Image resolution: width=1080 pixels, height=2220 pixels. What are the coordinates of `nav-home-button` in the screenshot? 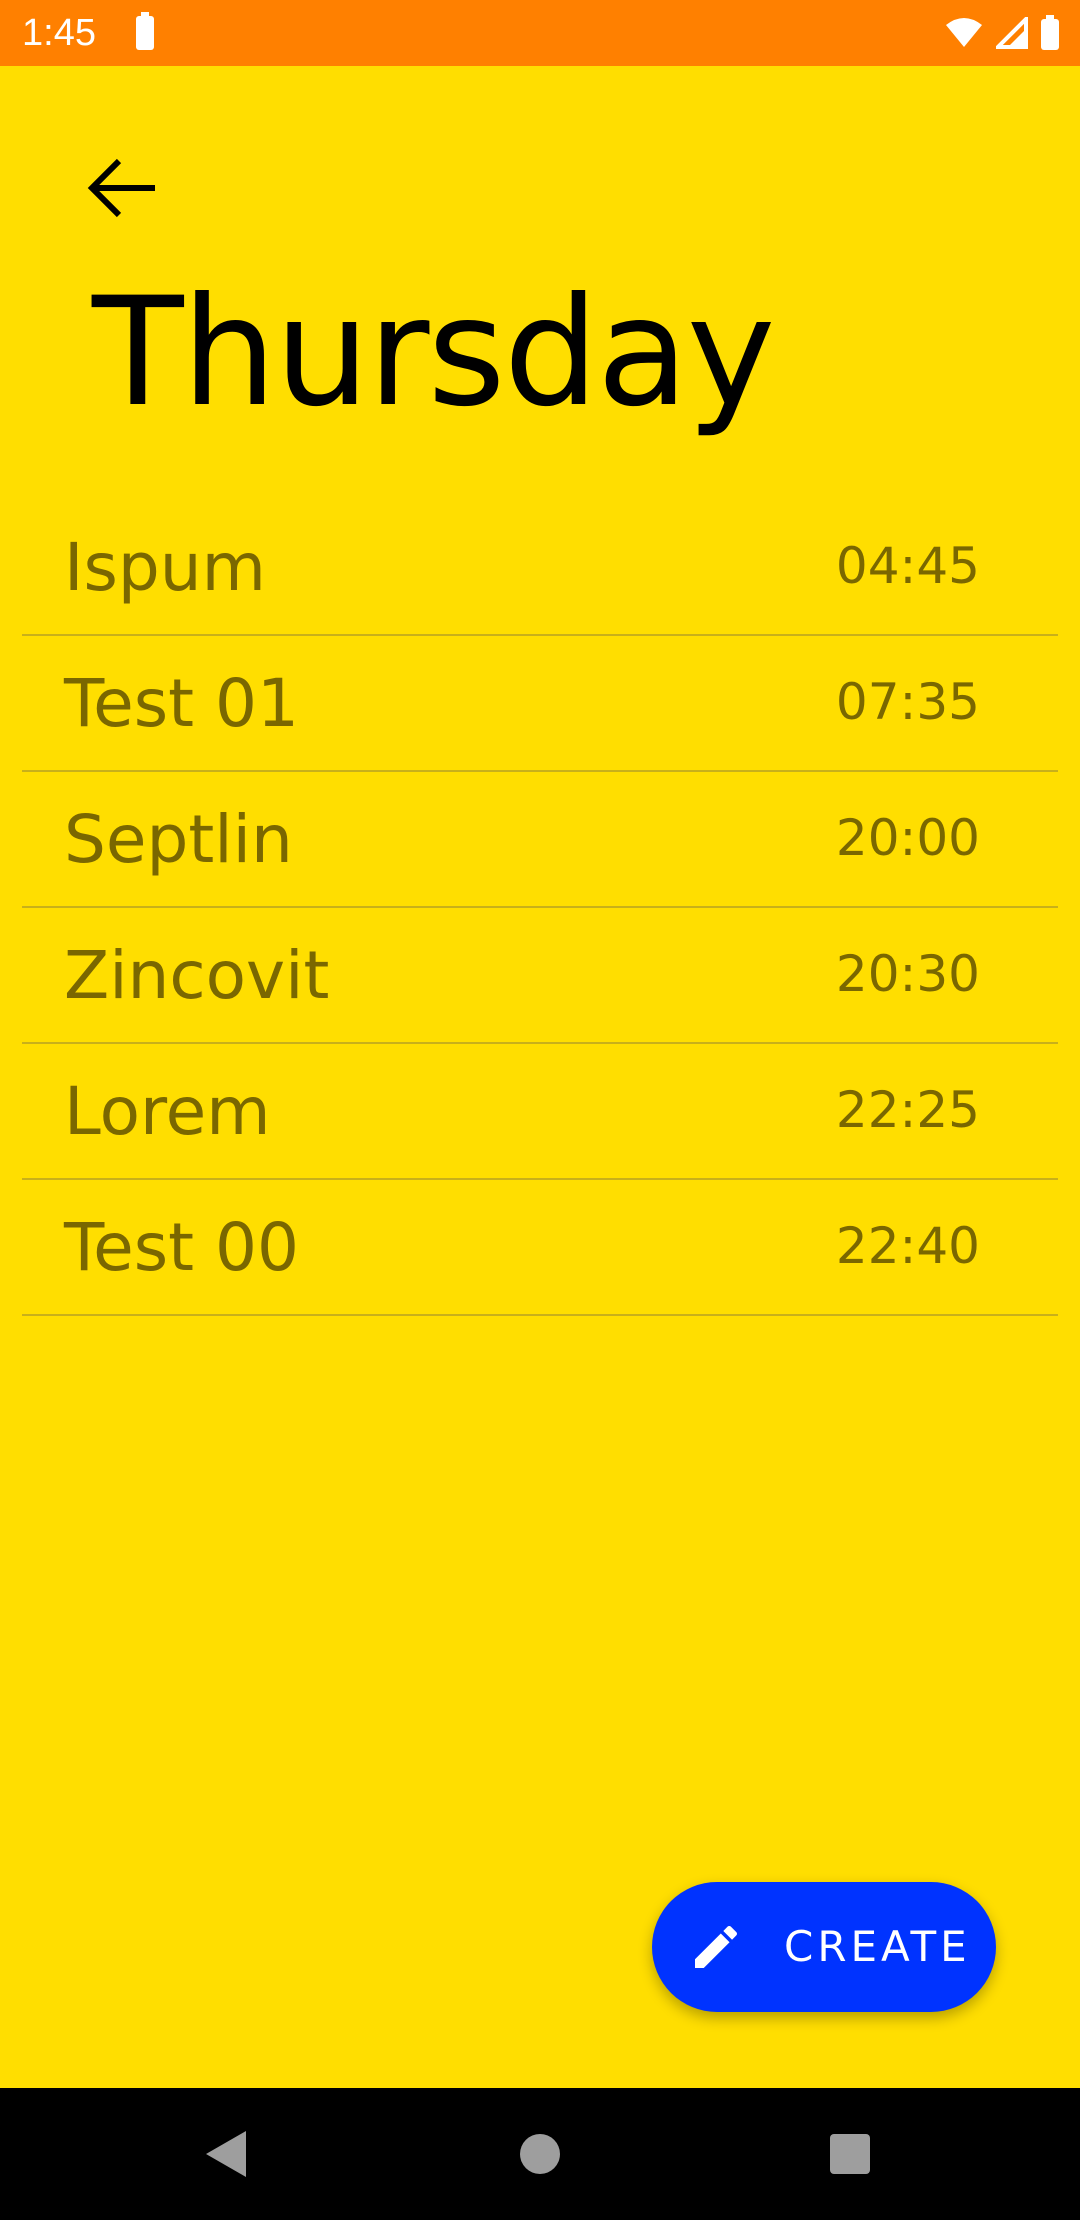 It's located at (540, 2154).